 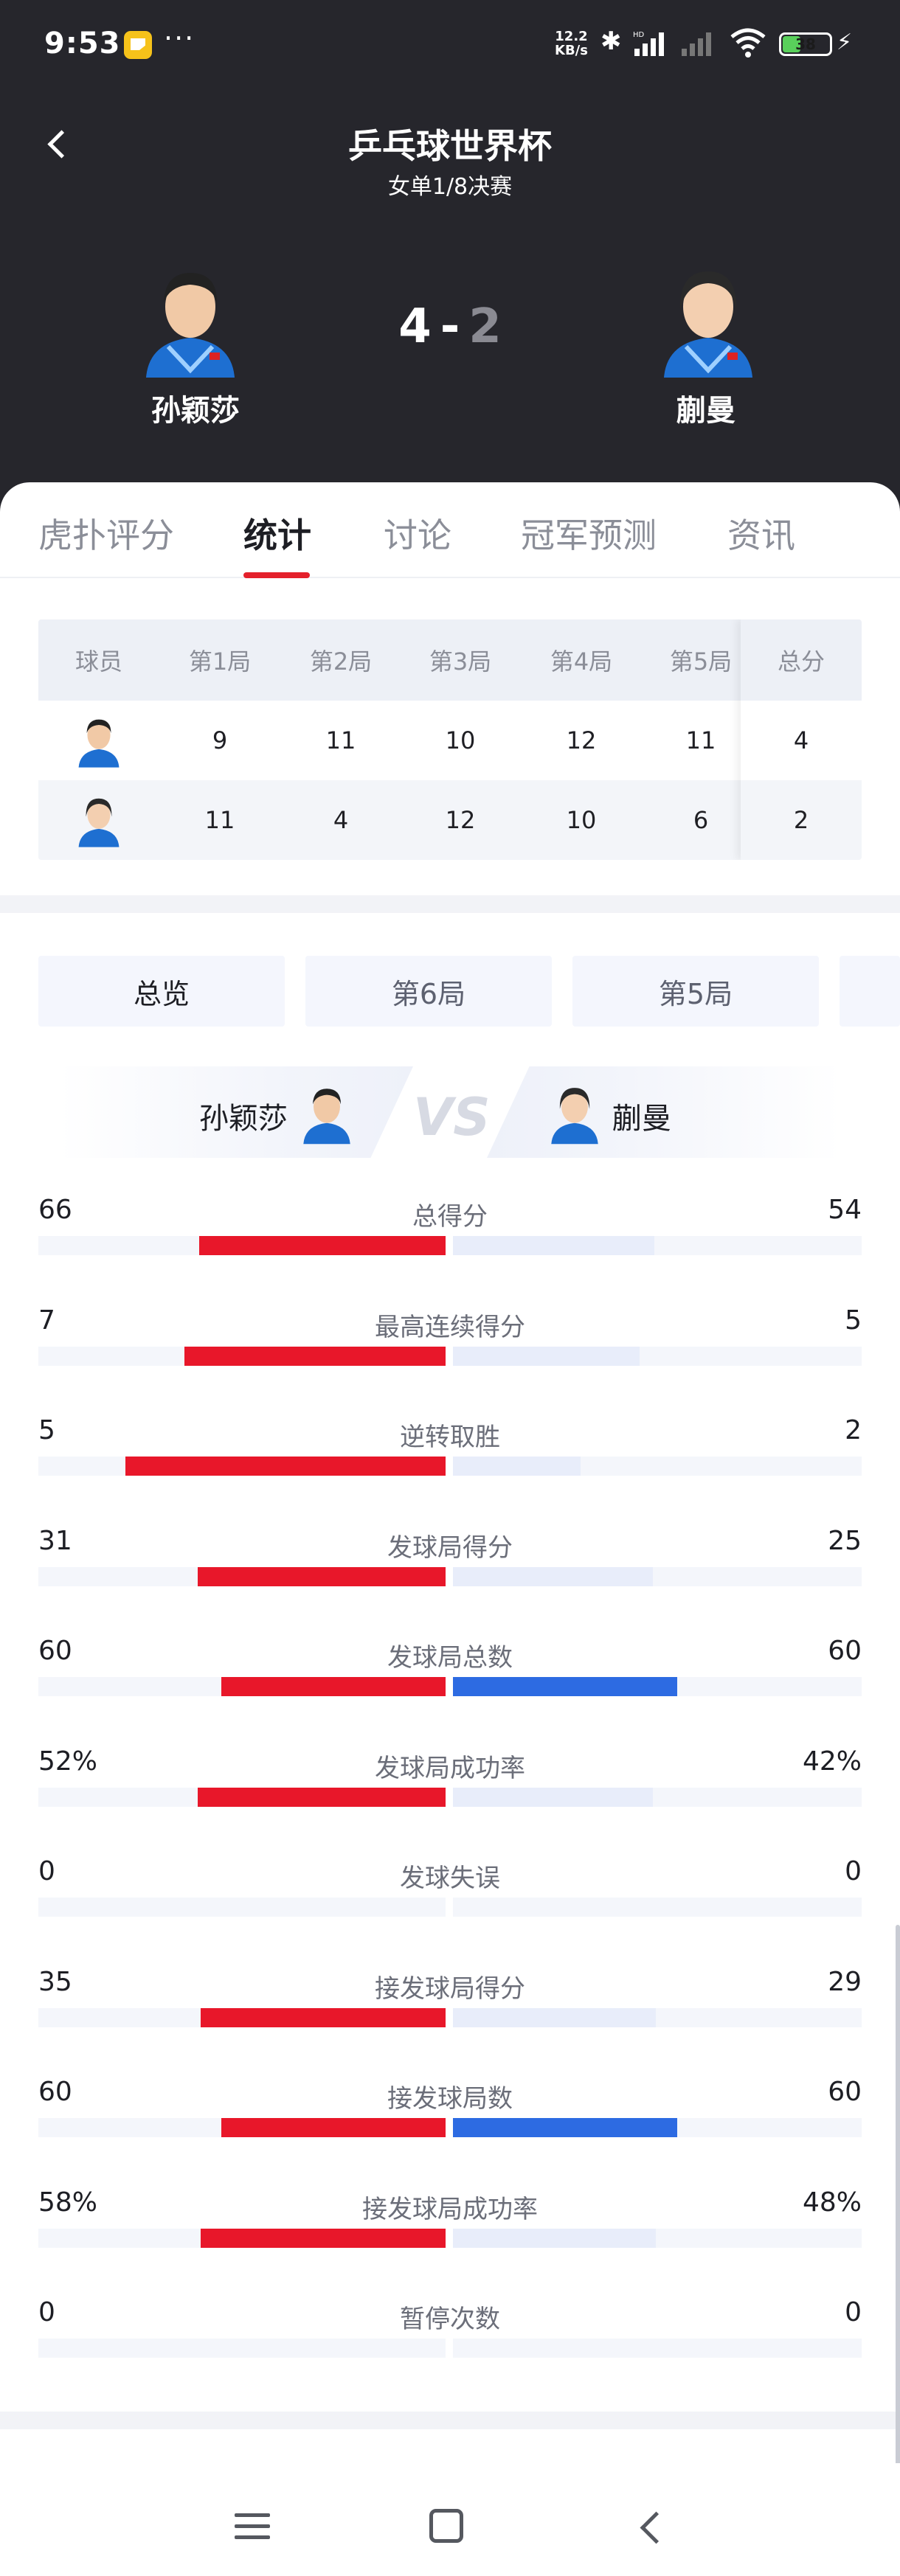 What do you see at coordinates (898, 2198) in the screenshot?
I see `scrollbar` at bounding box center [898, 2198].